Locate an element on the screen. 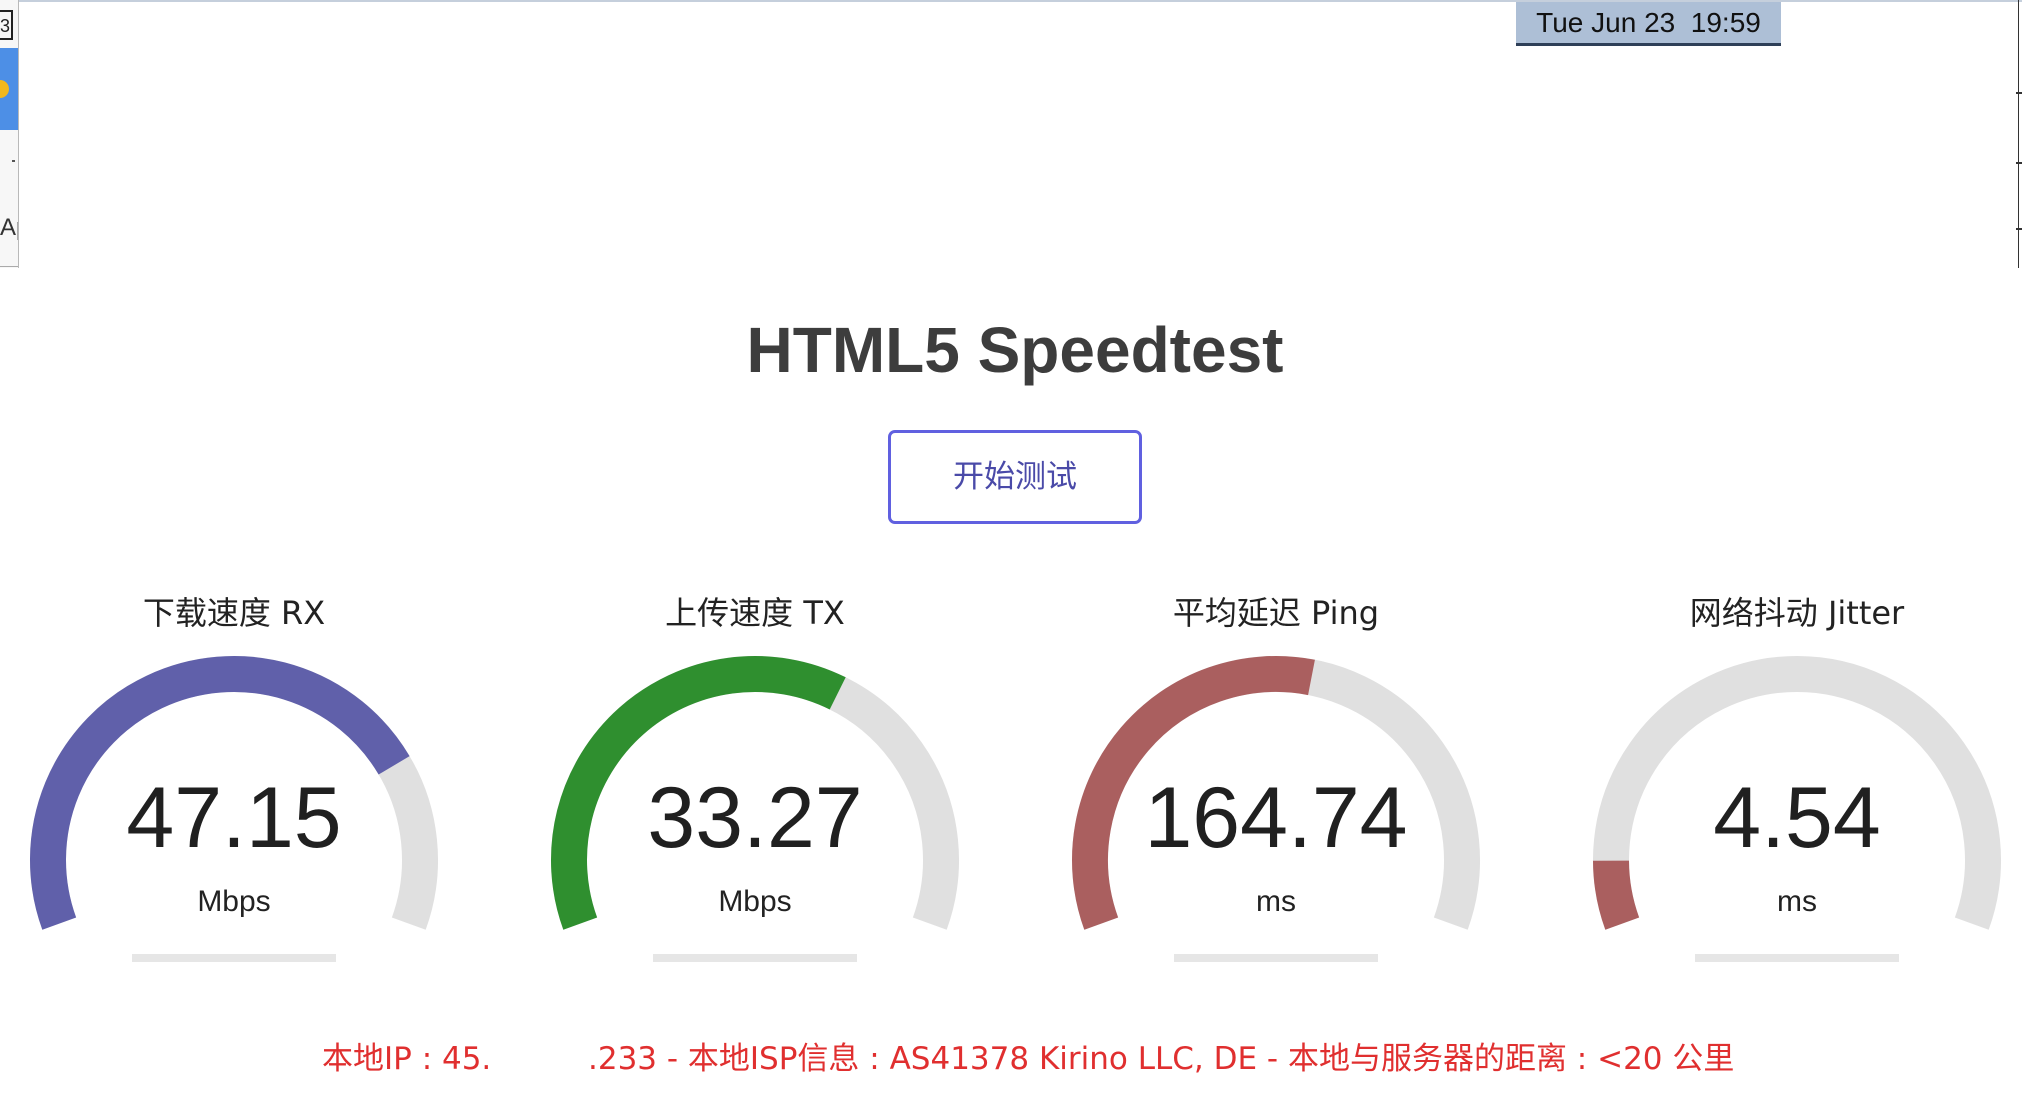 Image resolution: width=2022 pixels, height=1098 pixels. download-value: 47.15 is located at coordinates (234, 818).